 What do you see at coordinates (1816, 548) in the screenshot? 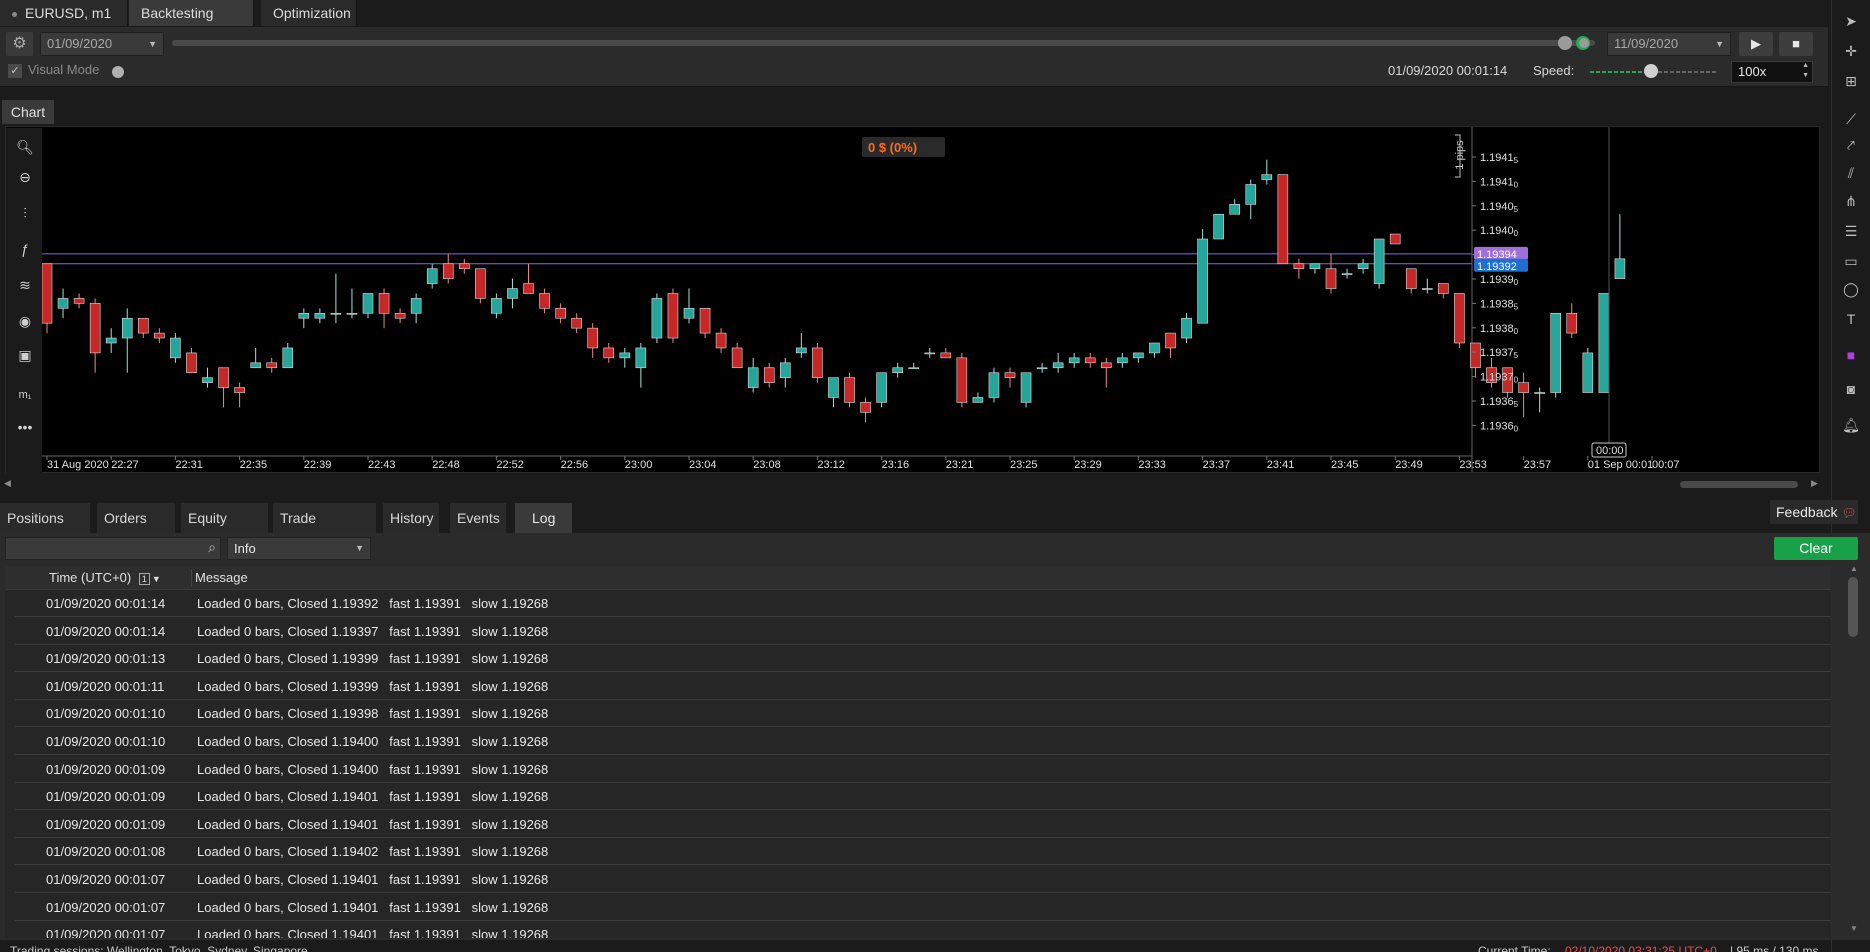
I see `clear-button: Clear` at bounding box center [1816, 548].